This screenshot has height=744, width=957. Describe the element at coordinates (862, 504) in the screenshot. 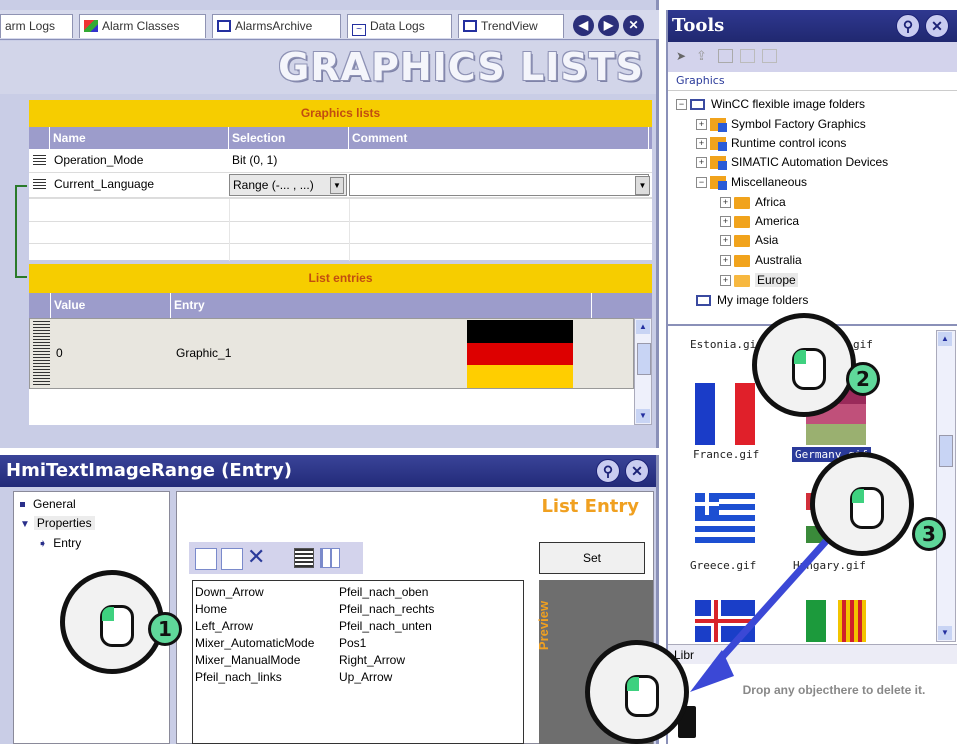

I see `mouse-drag-icon` at that location.